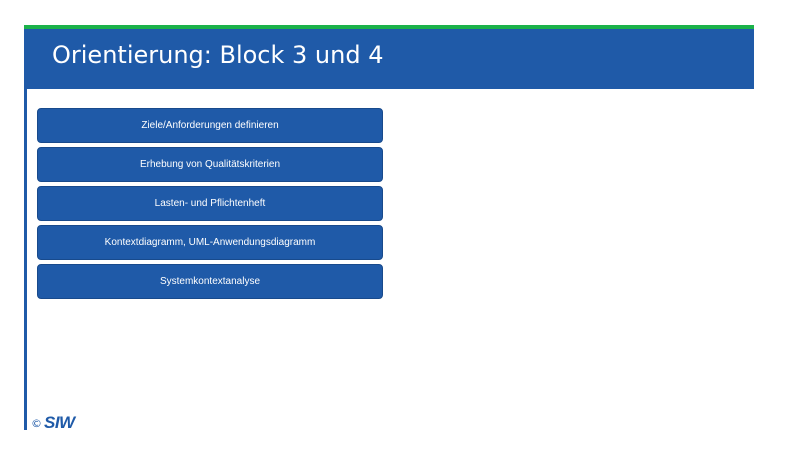  I want to click on copyright-symbol: ©, so click(36, 423).